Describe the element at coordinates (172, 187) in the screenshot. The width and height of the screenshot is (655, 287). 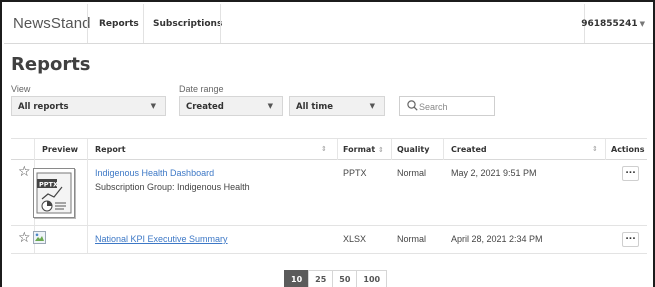
I see `report-subtitle: Subscription Group: Indigenous Health` at that location.